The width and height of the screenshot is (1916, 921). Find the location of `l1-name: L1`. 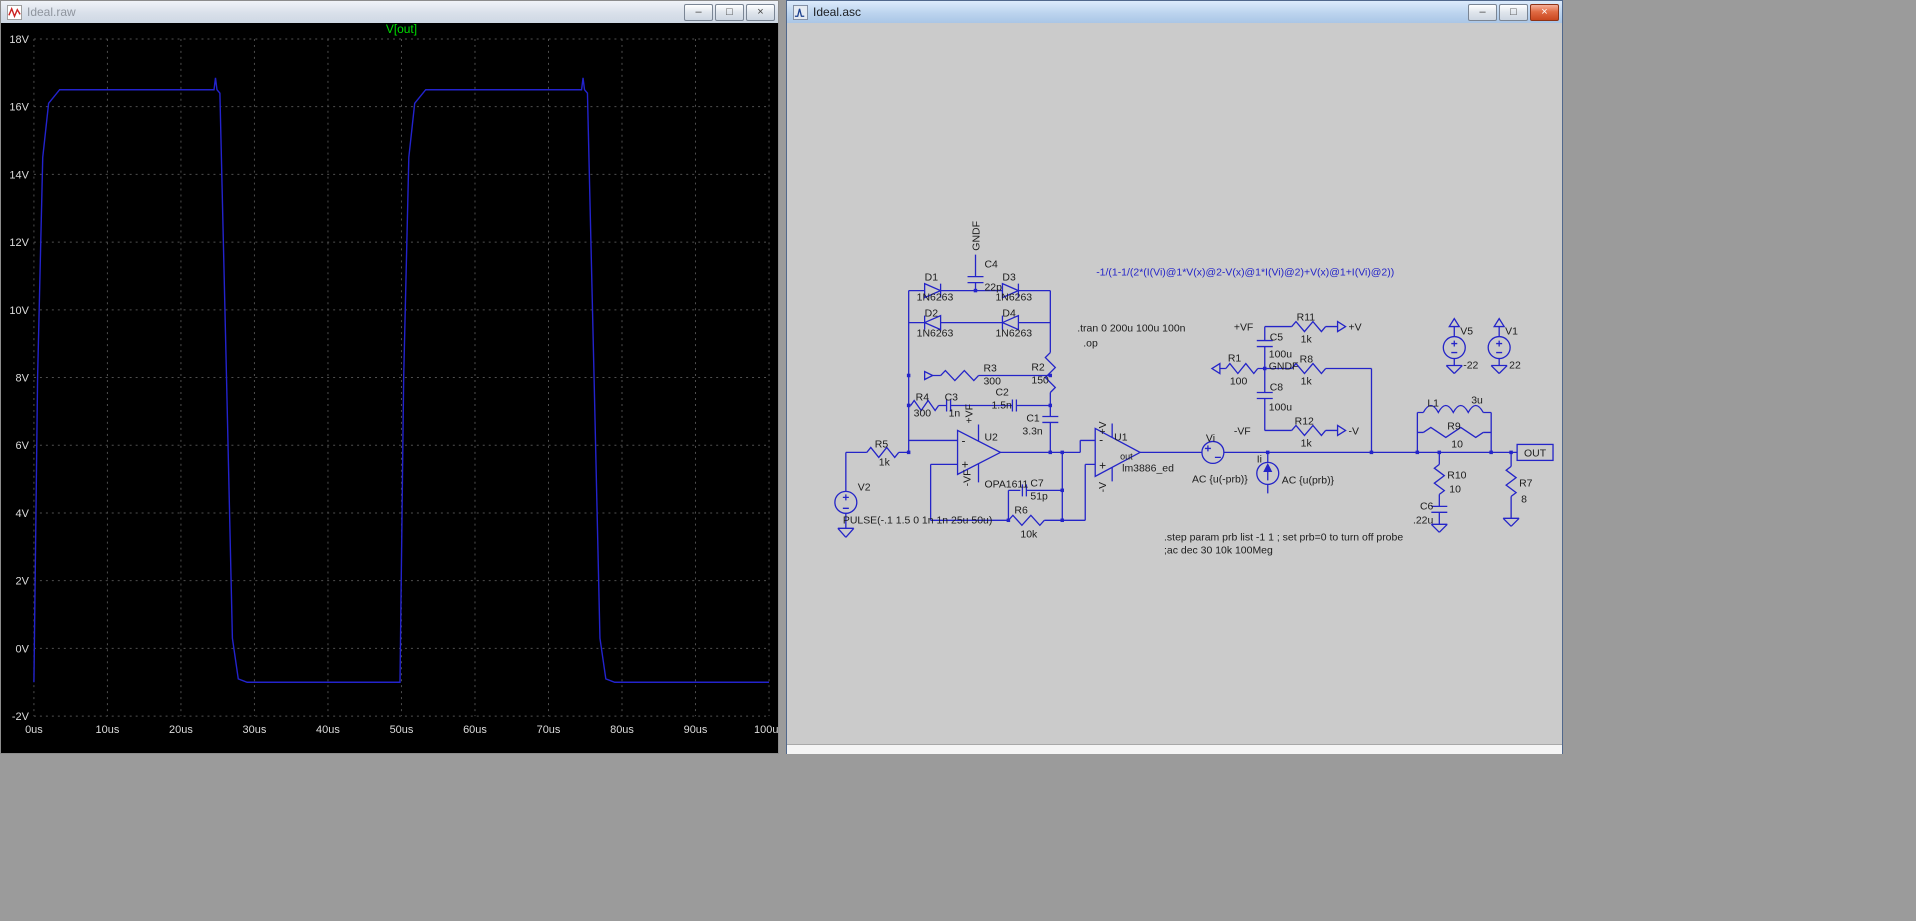

l1-name: L1 is located at coordinates (1433, 403).